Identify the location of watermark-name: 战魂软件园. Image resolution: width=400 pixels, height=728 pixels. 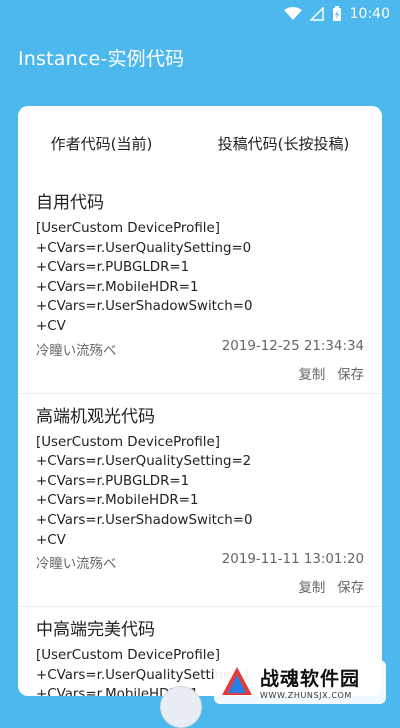
(310, 679).